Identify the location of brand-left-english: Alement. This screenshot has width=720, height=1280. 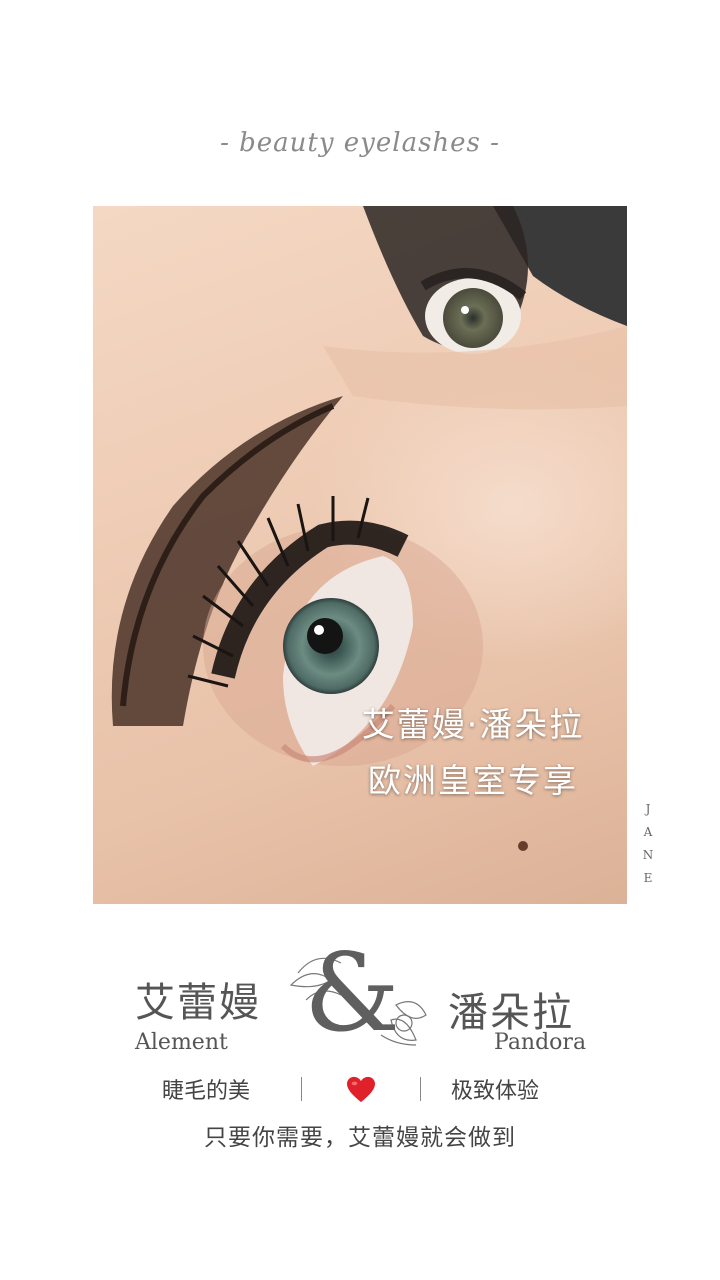
(181, 1042).